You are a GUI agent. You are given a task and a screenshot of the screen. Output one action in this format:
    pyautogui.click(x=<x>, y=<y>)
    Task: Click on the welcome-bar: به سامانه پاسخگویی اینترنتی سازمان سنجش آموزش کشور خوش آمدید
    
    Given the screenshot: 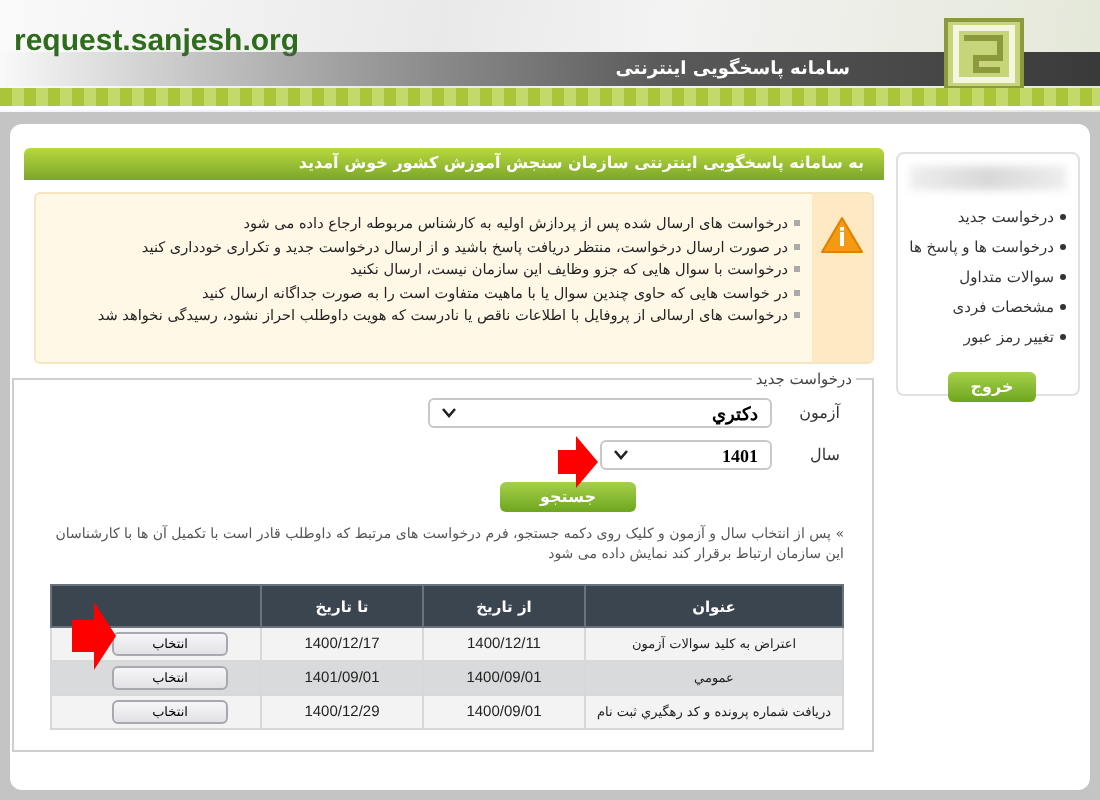 What is the action you would take?
    pyautogui.click(x=454, y=164)
    